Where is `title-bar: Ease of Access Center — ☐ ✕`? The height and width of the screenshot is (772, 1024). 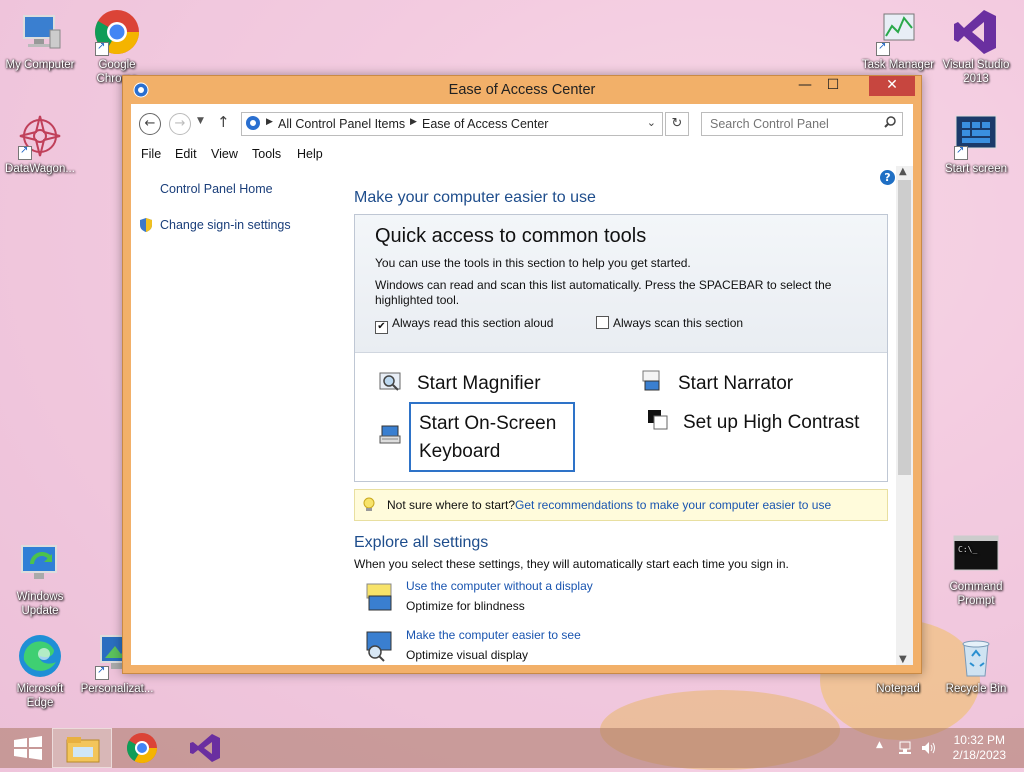 title-bar: Ease of Access Center — ☐ ✕ is located at coordinates (522, 90).